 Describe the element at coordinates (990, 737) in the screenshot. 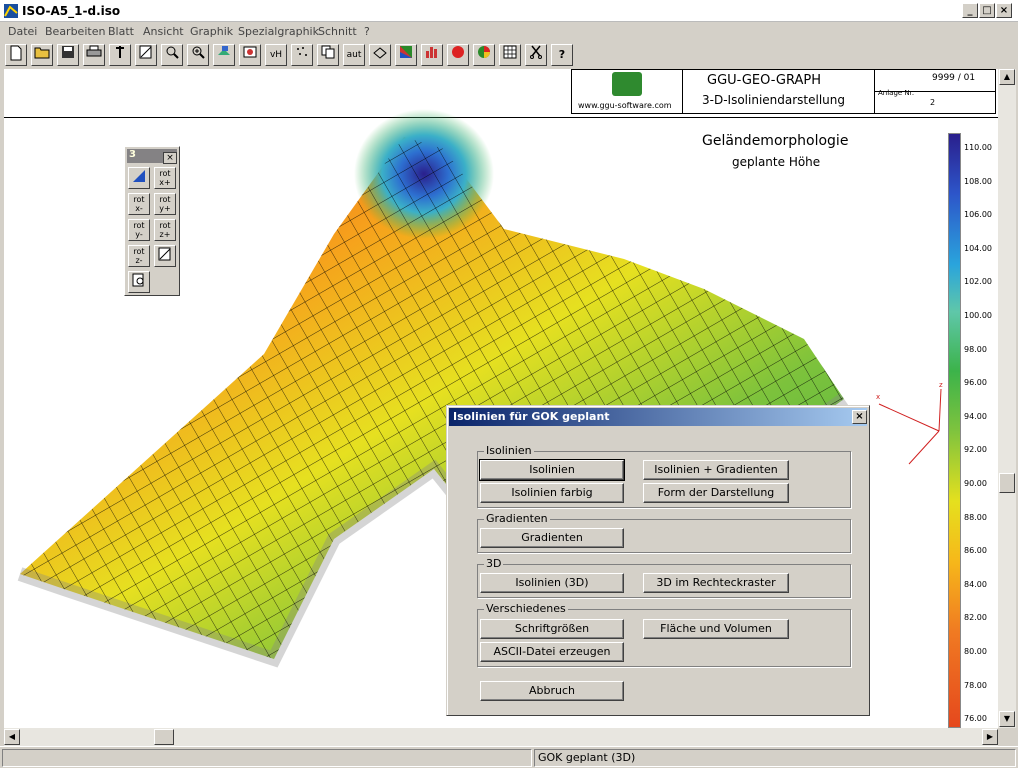

I see `scroll-right-icon: ▶` at that location.